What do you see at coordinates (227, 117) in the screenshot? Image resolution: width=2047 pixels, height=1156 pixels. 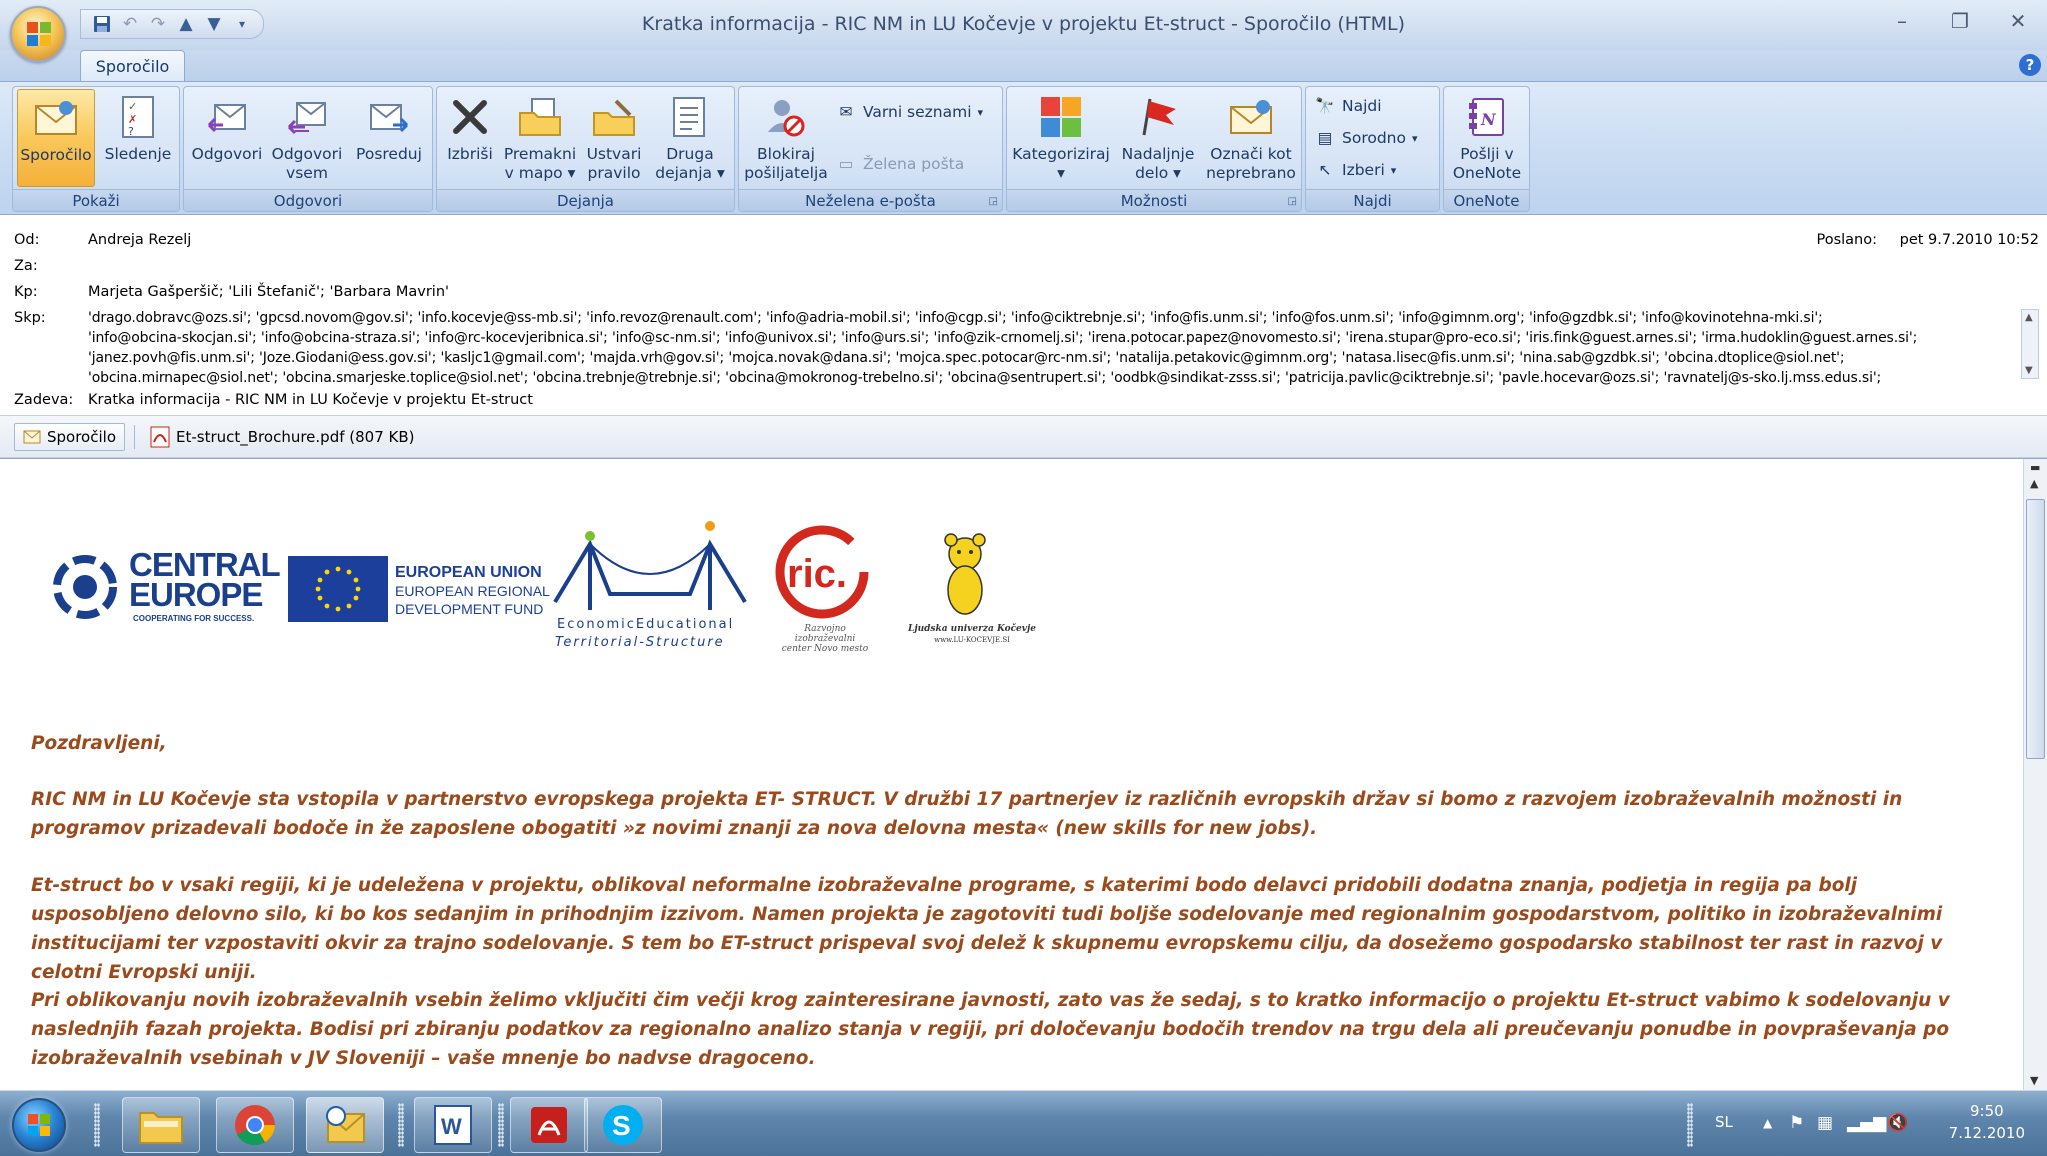 I see `reply-icon` at bounding box center [227, 117].